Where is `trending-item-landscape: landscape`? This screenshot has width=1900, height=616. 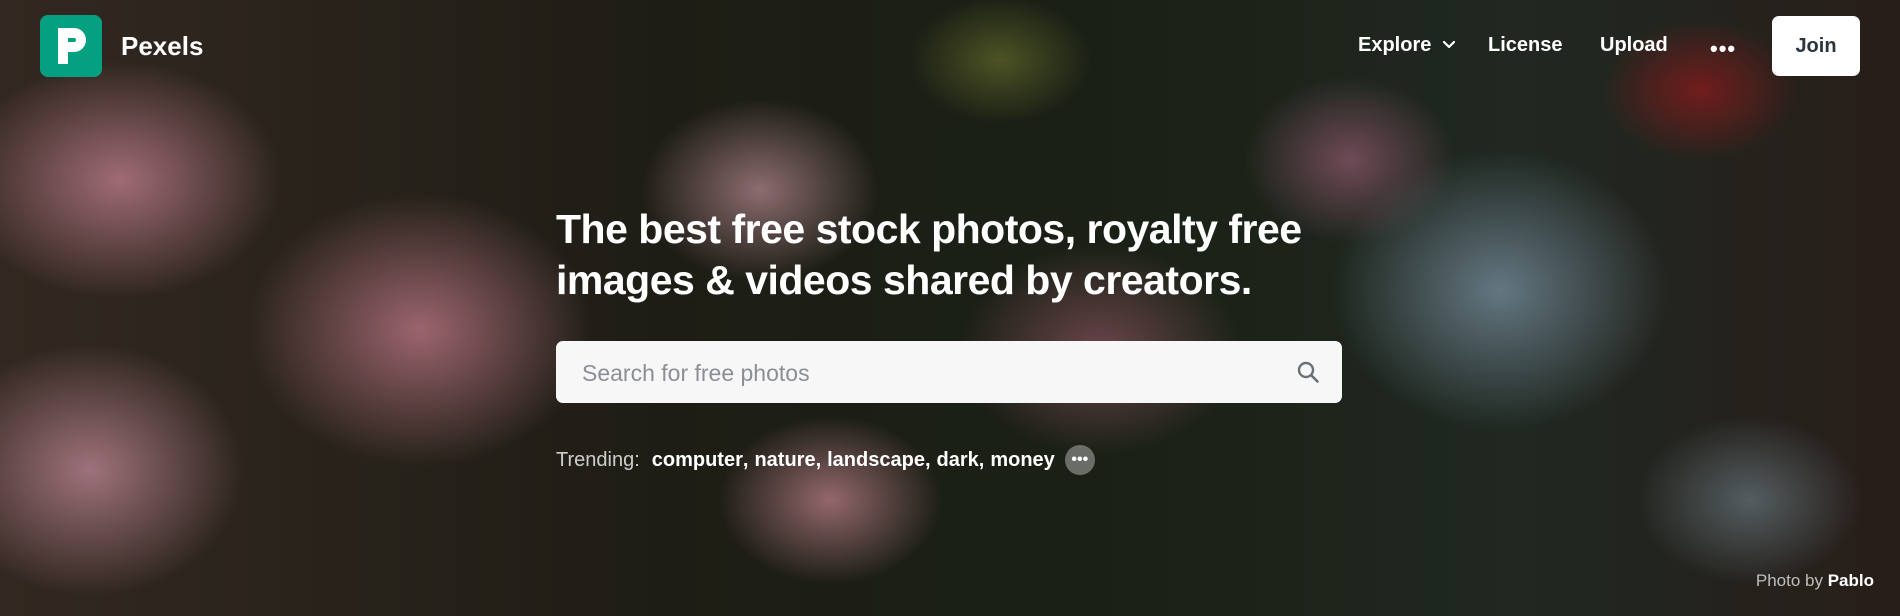
trending-item-landscape: landscape is located at coordinates (876, 460).